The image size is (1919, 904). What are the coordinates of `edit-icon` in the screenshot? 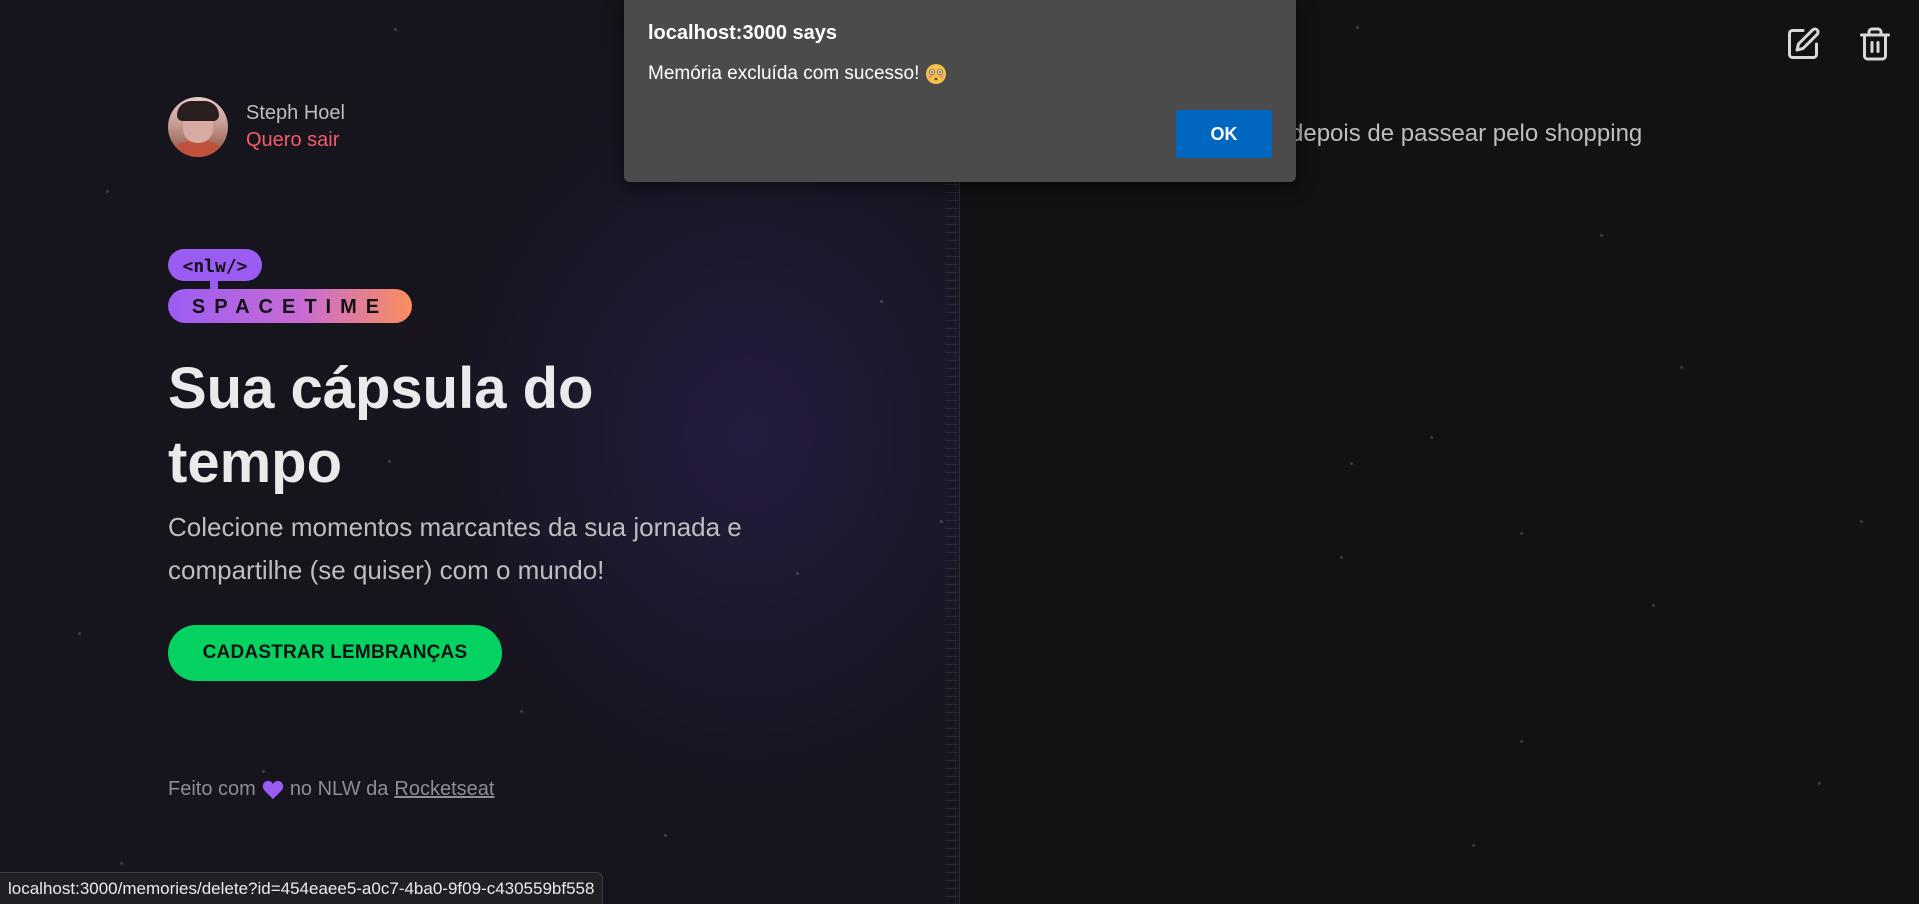 It's located at (1804, 43).